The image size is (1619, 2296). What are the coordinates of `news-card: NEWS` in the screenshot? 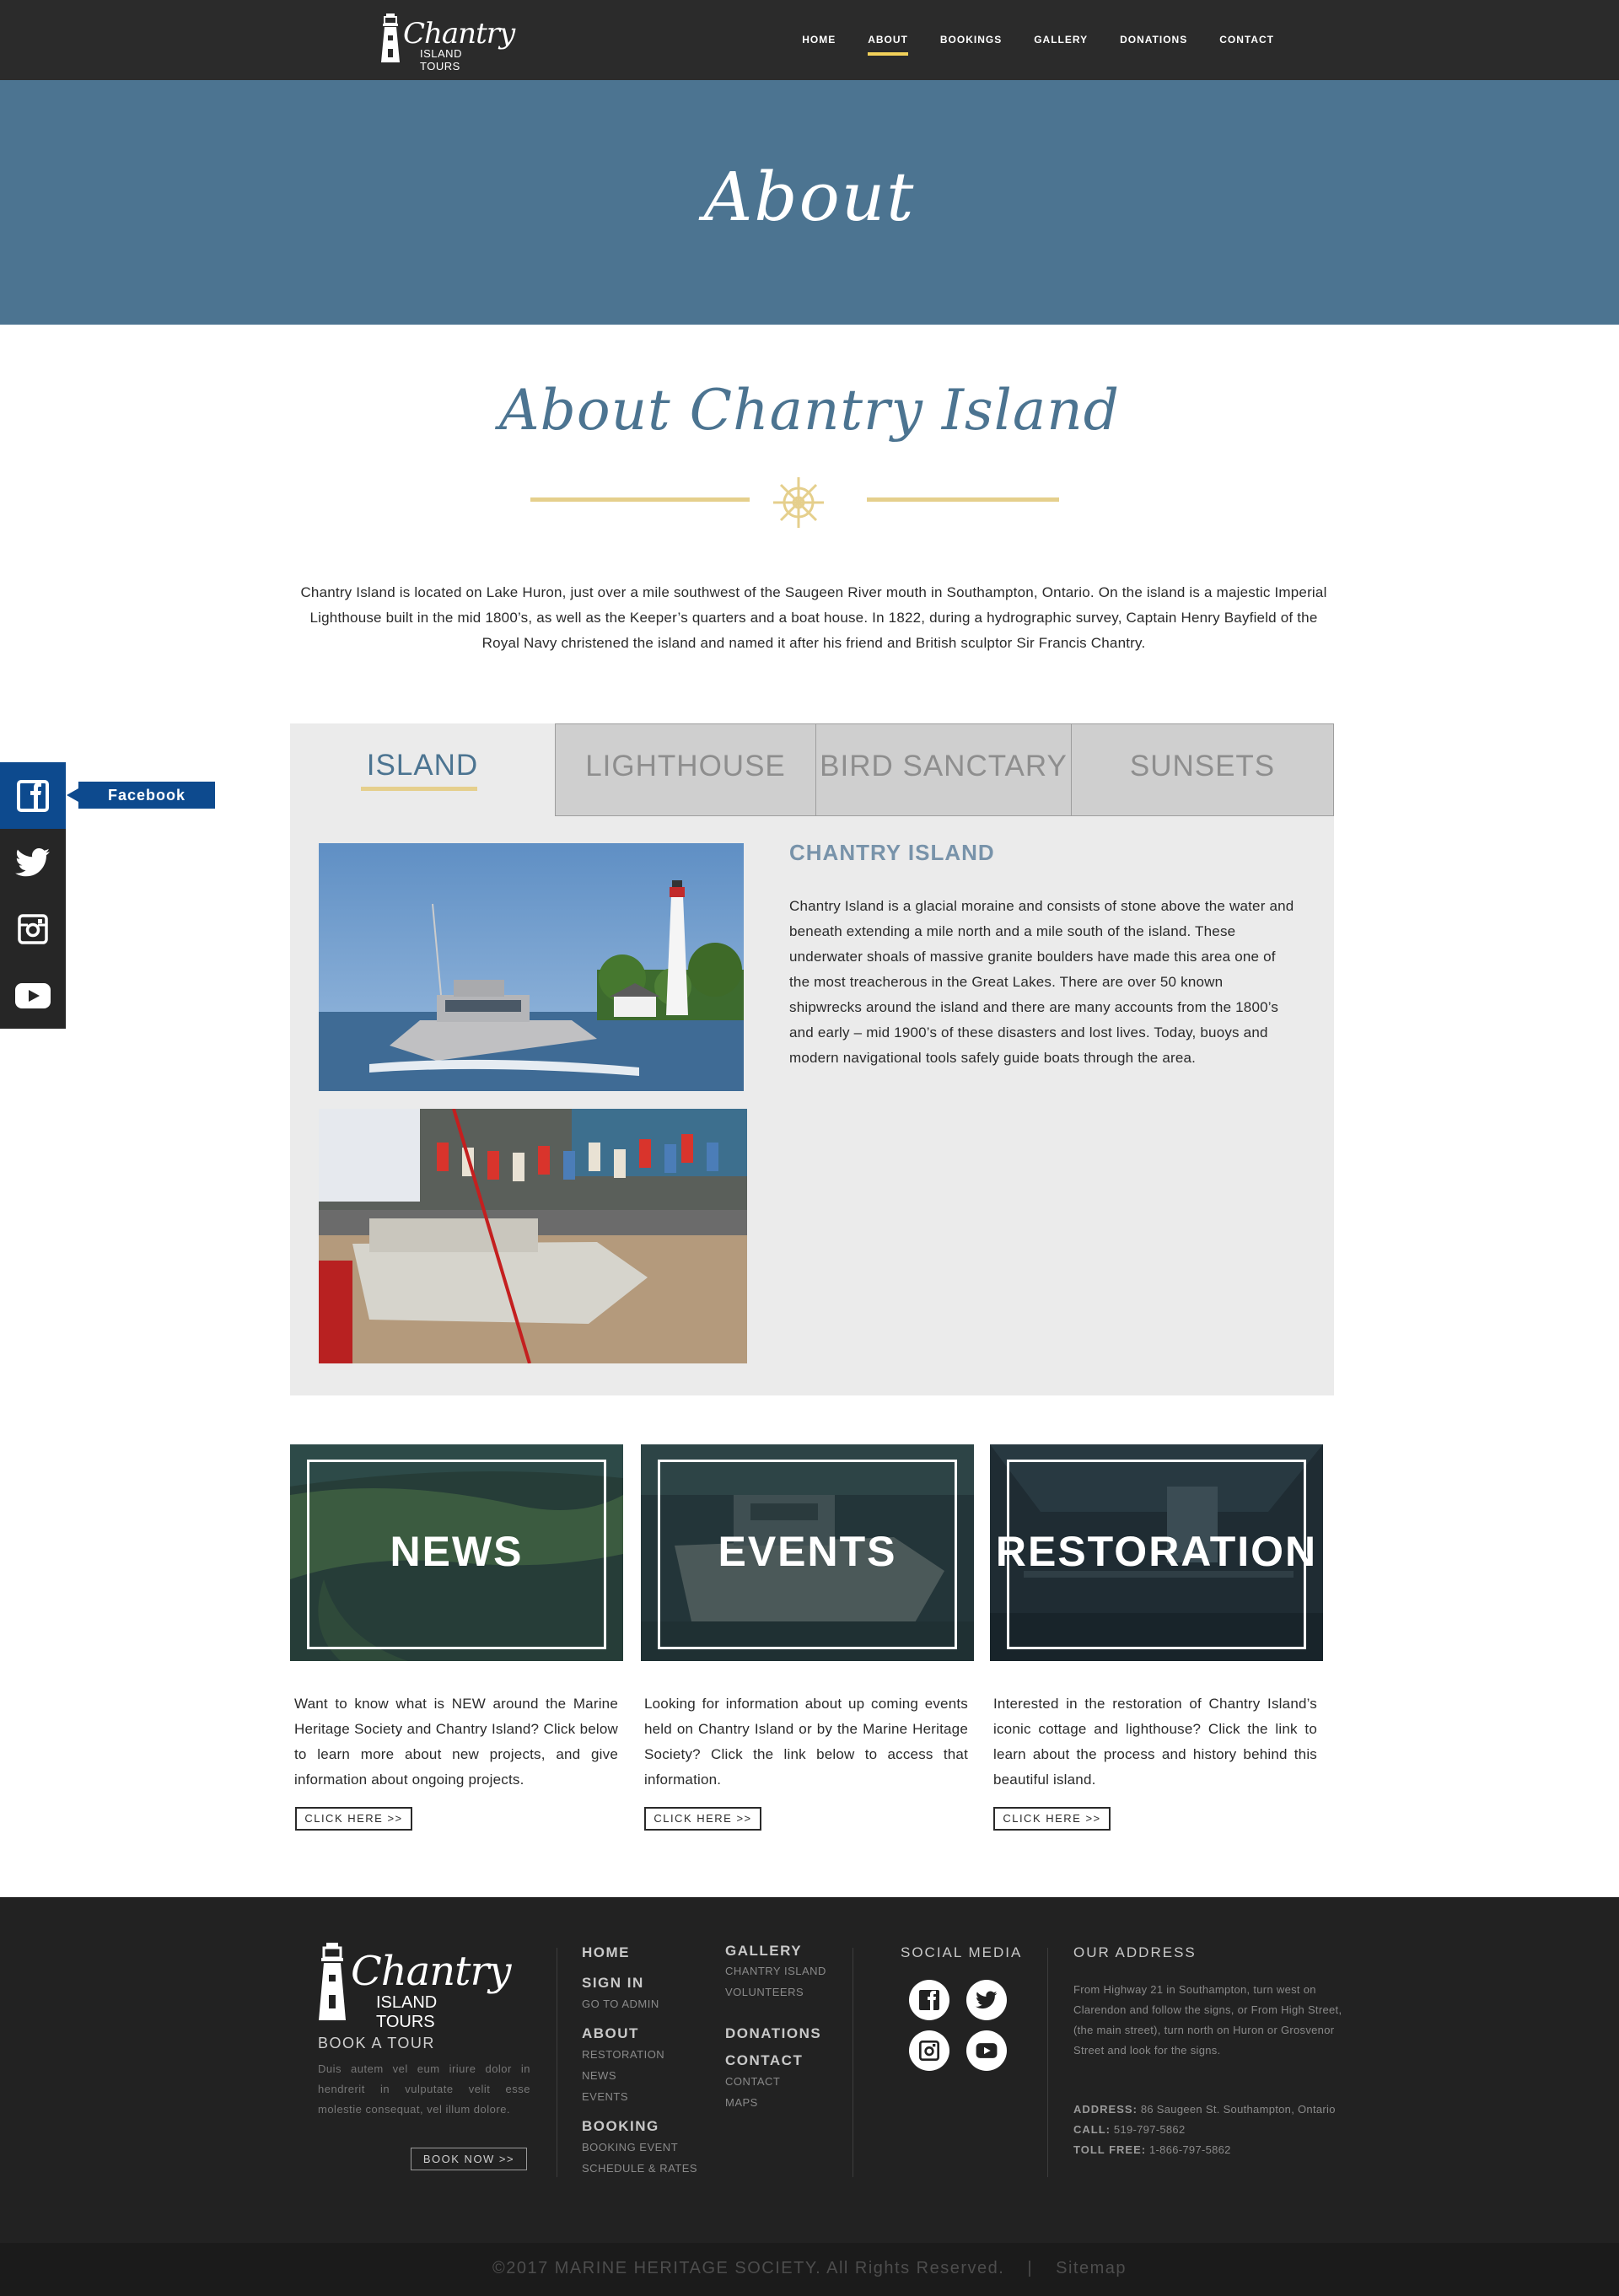 It's located at (457, 1552).